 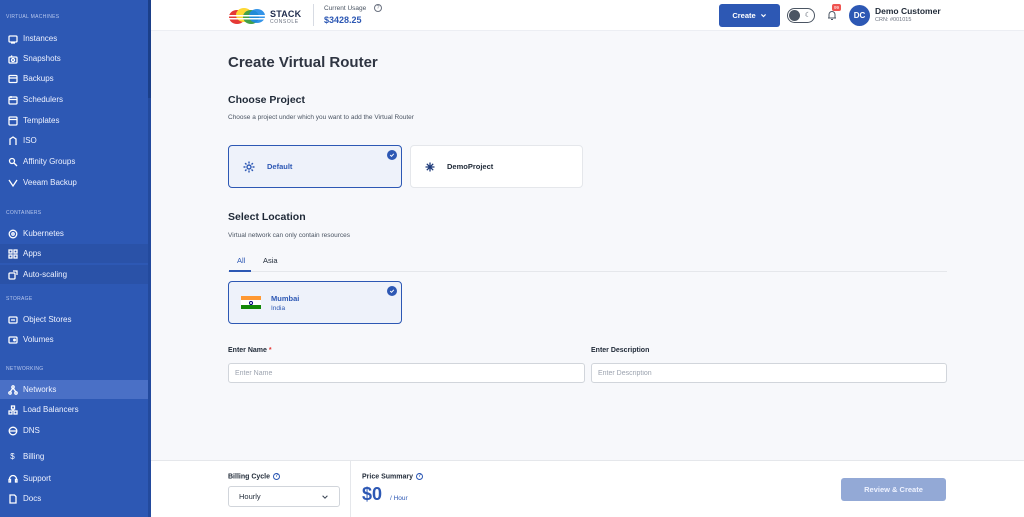 I want to click on sidebar-item-label: Object Stores, so click(x=47, y=319).